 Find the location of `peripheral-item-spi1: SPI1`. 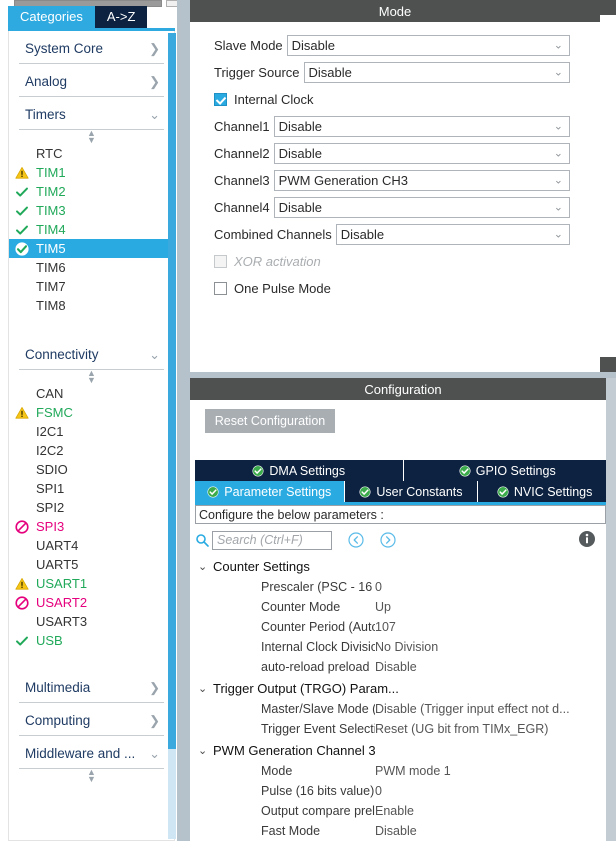

peripheral-item-spi1: SPI1 is located at coordinates (91, 488).